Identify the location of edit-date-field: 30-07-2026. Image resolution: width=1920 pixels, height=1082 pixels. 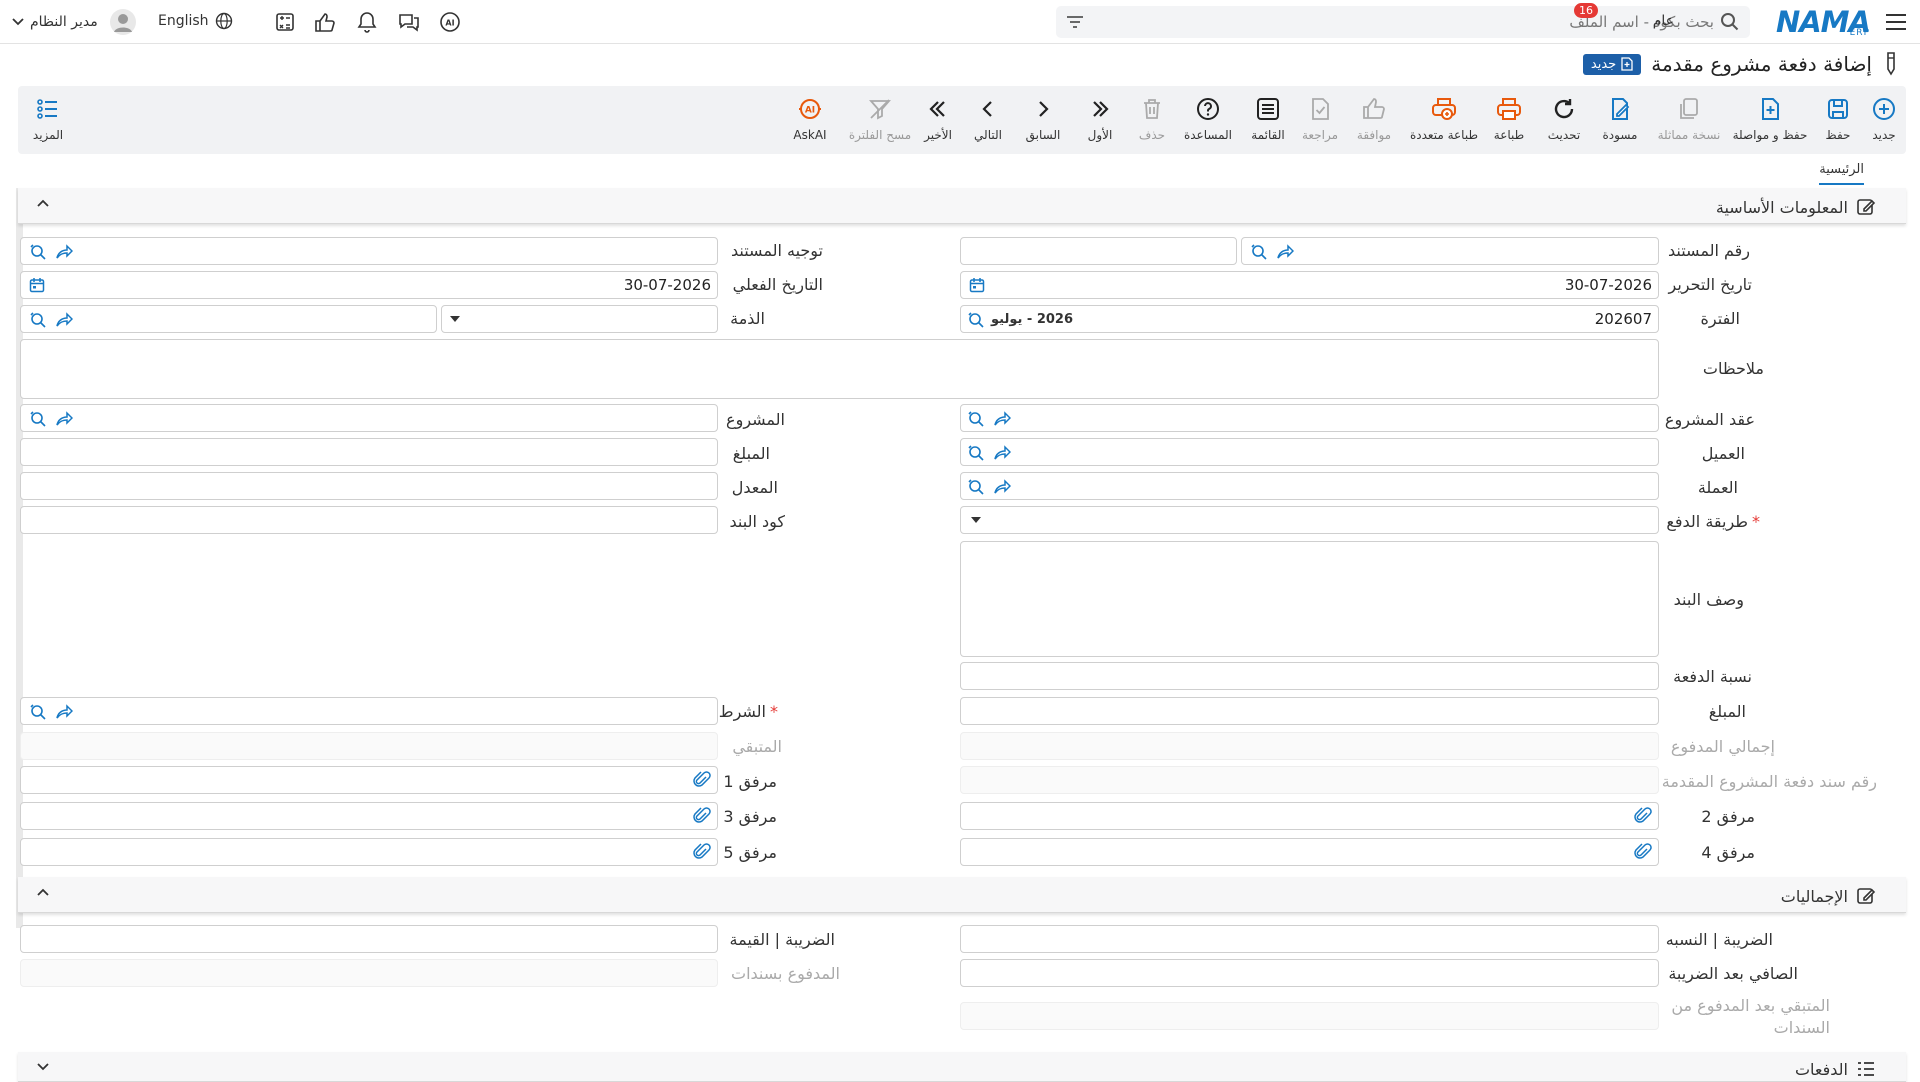
(1309, 285).